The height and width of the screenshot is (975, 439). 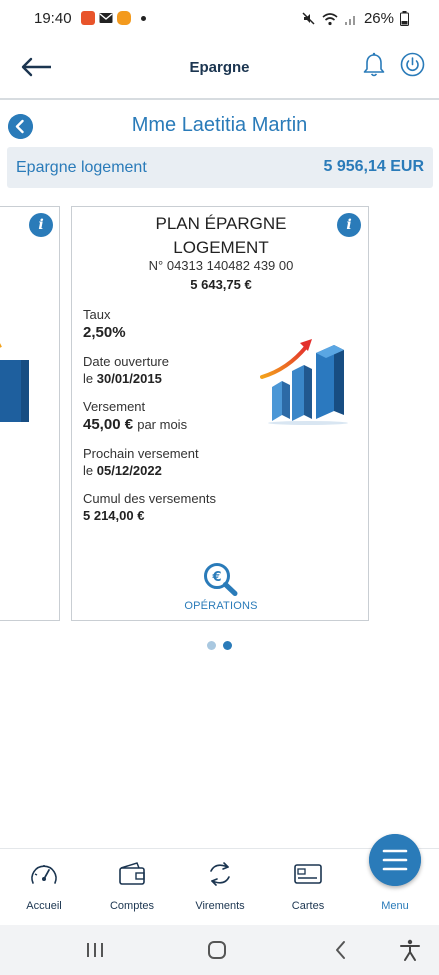 I want to click on pager-dot-active, so click(x=227, y=645).